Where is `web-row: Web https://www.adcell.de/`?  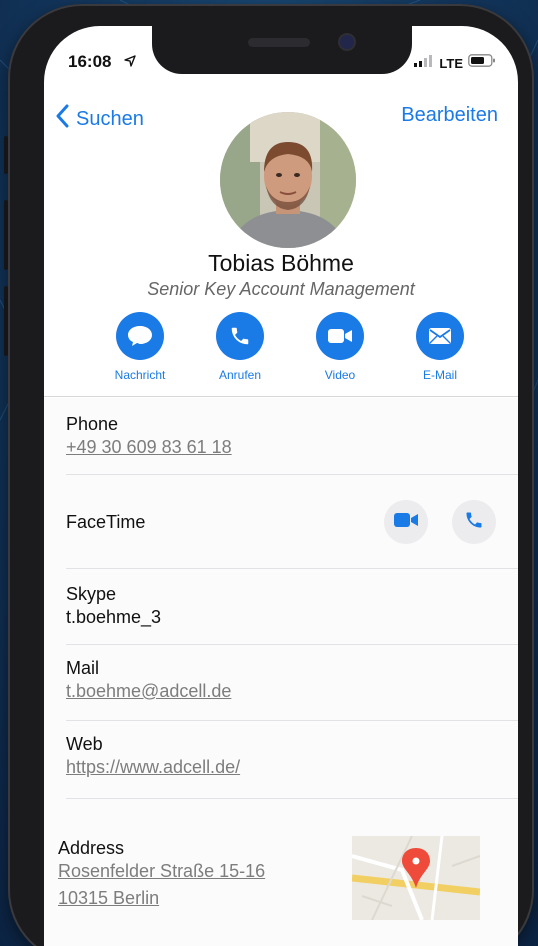
web-row: Web https://www.adcell.de/ is located at coordinates (282, 756).